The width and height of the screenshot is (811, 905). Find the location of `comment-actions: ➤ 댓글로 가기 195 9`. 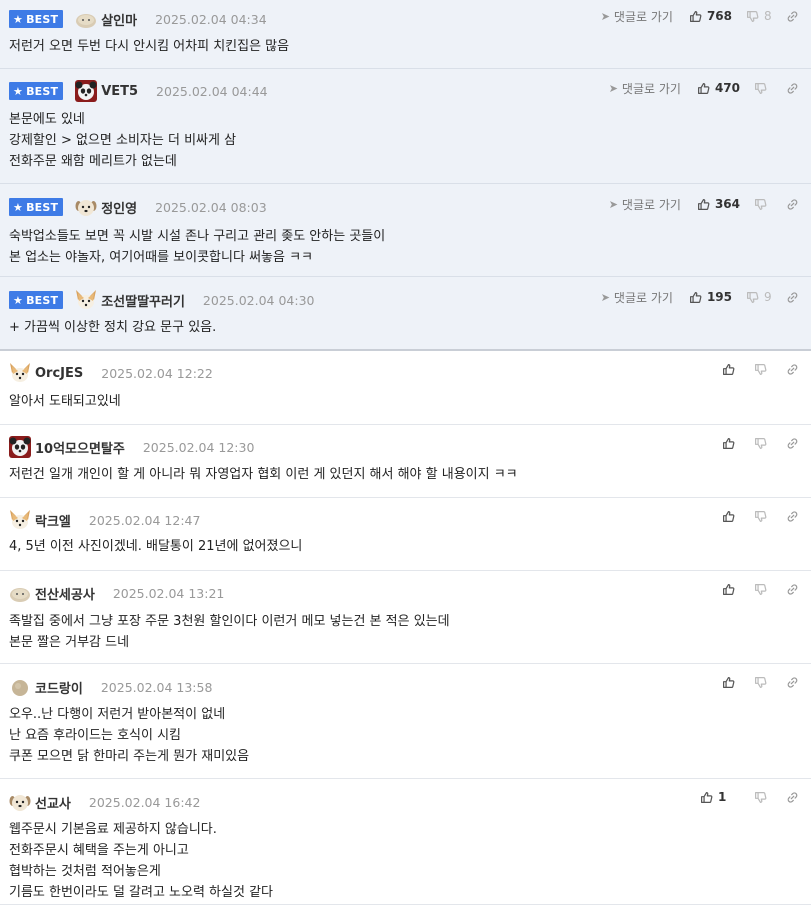

comment-actions: ➤ 댓글로 가기 195 9 is located at coordinates (700, 297).